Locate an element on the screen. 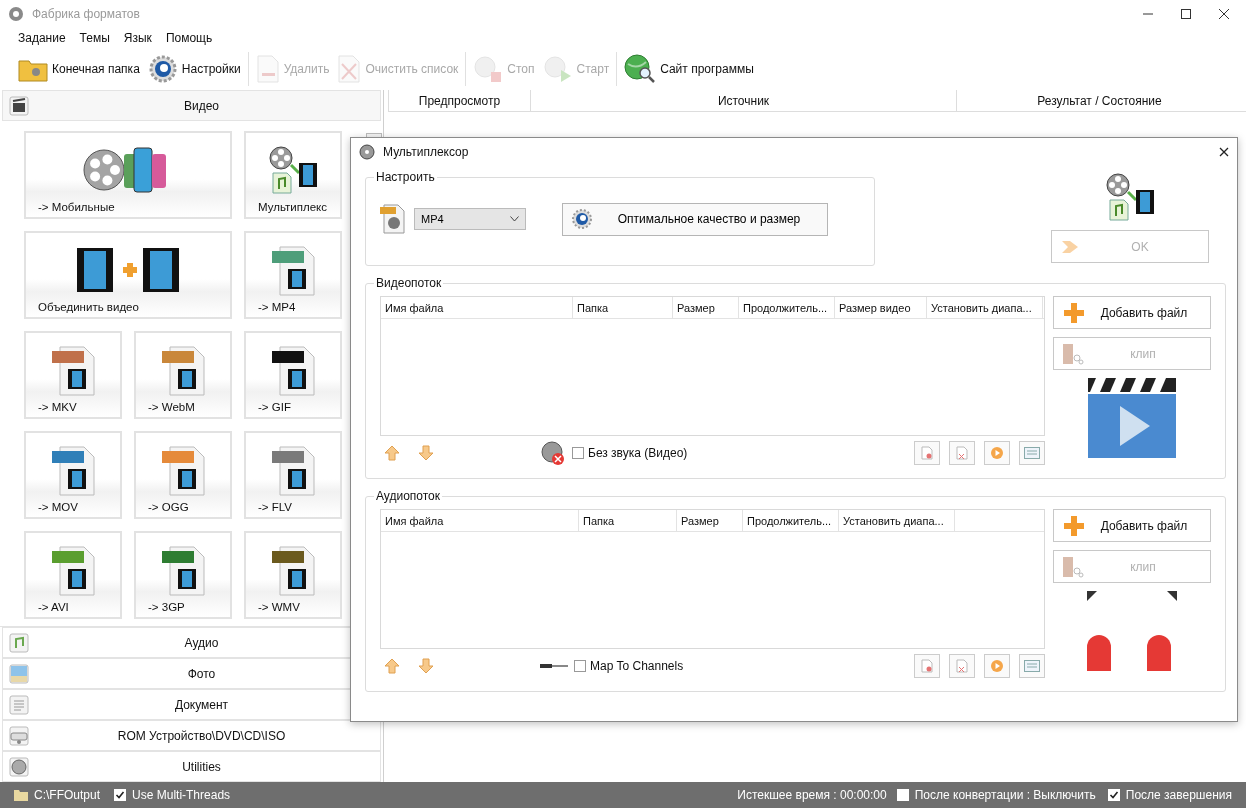 This screenshot has width=1246, height=808. menu-item: Язык is located at coordinates (137, 38).